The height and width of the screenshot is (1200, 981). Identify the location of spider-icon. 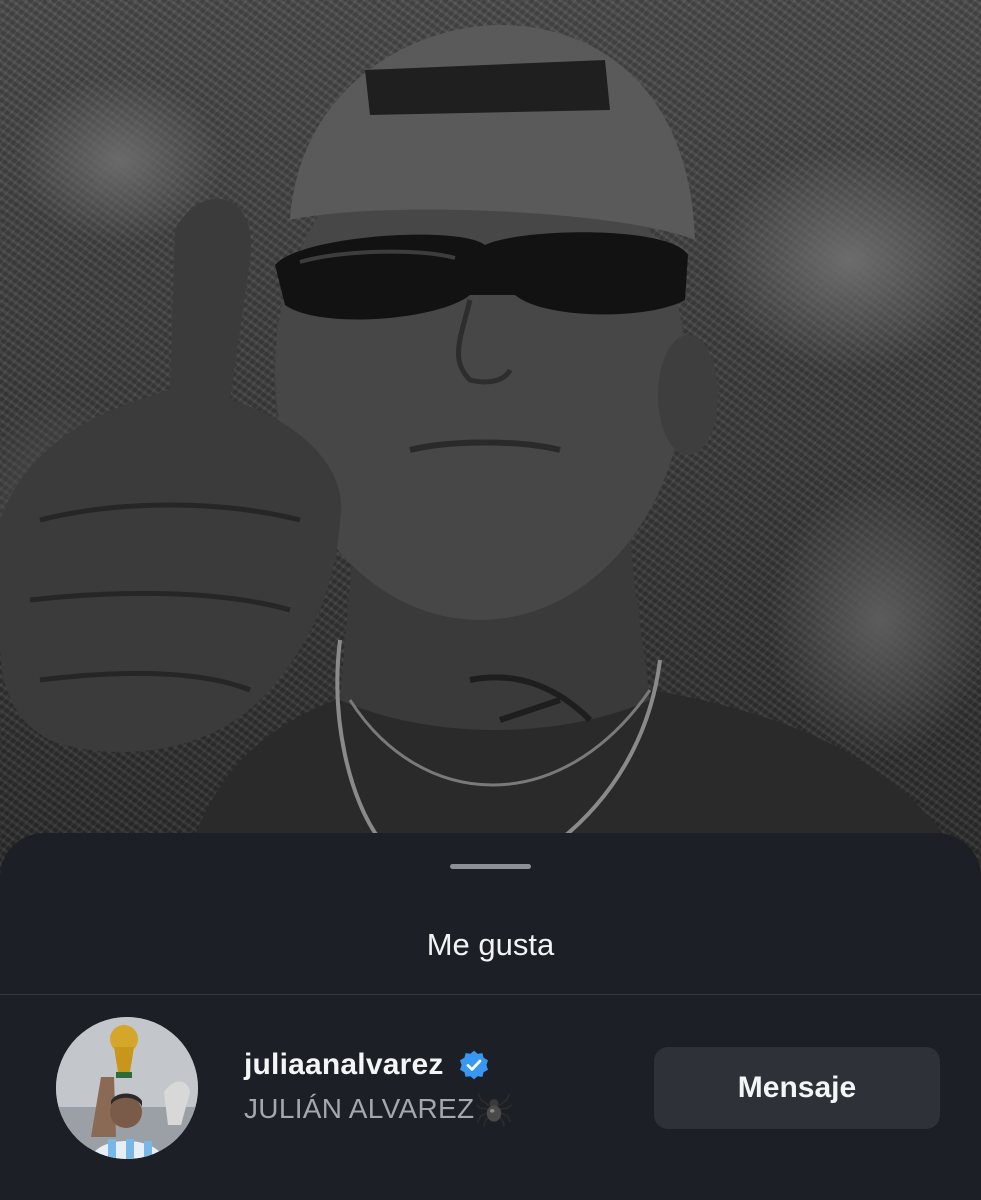
(494, 1110).